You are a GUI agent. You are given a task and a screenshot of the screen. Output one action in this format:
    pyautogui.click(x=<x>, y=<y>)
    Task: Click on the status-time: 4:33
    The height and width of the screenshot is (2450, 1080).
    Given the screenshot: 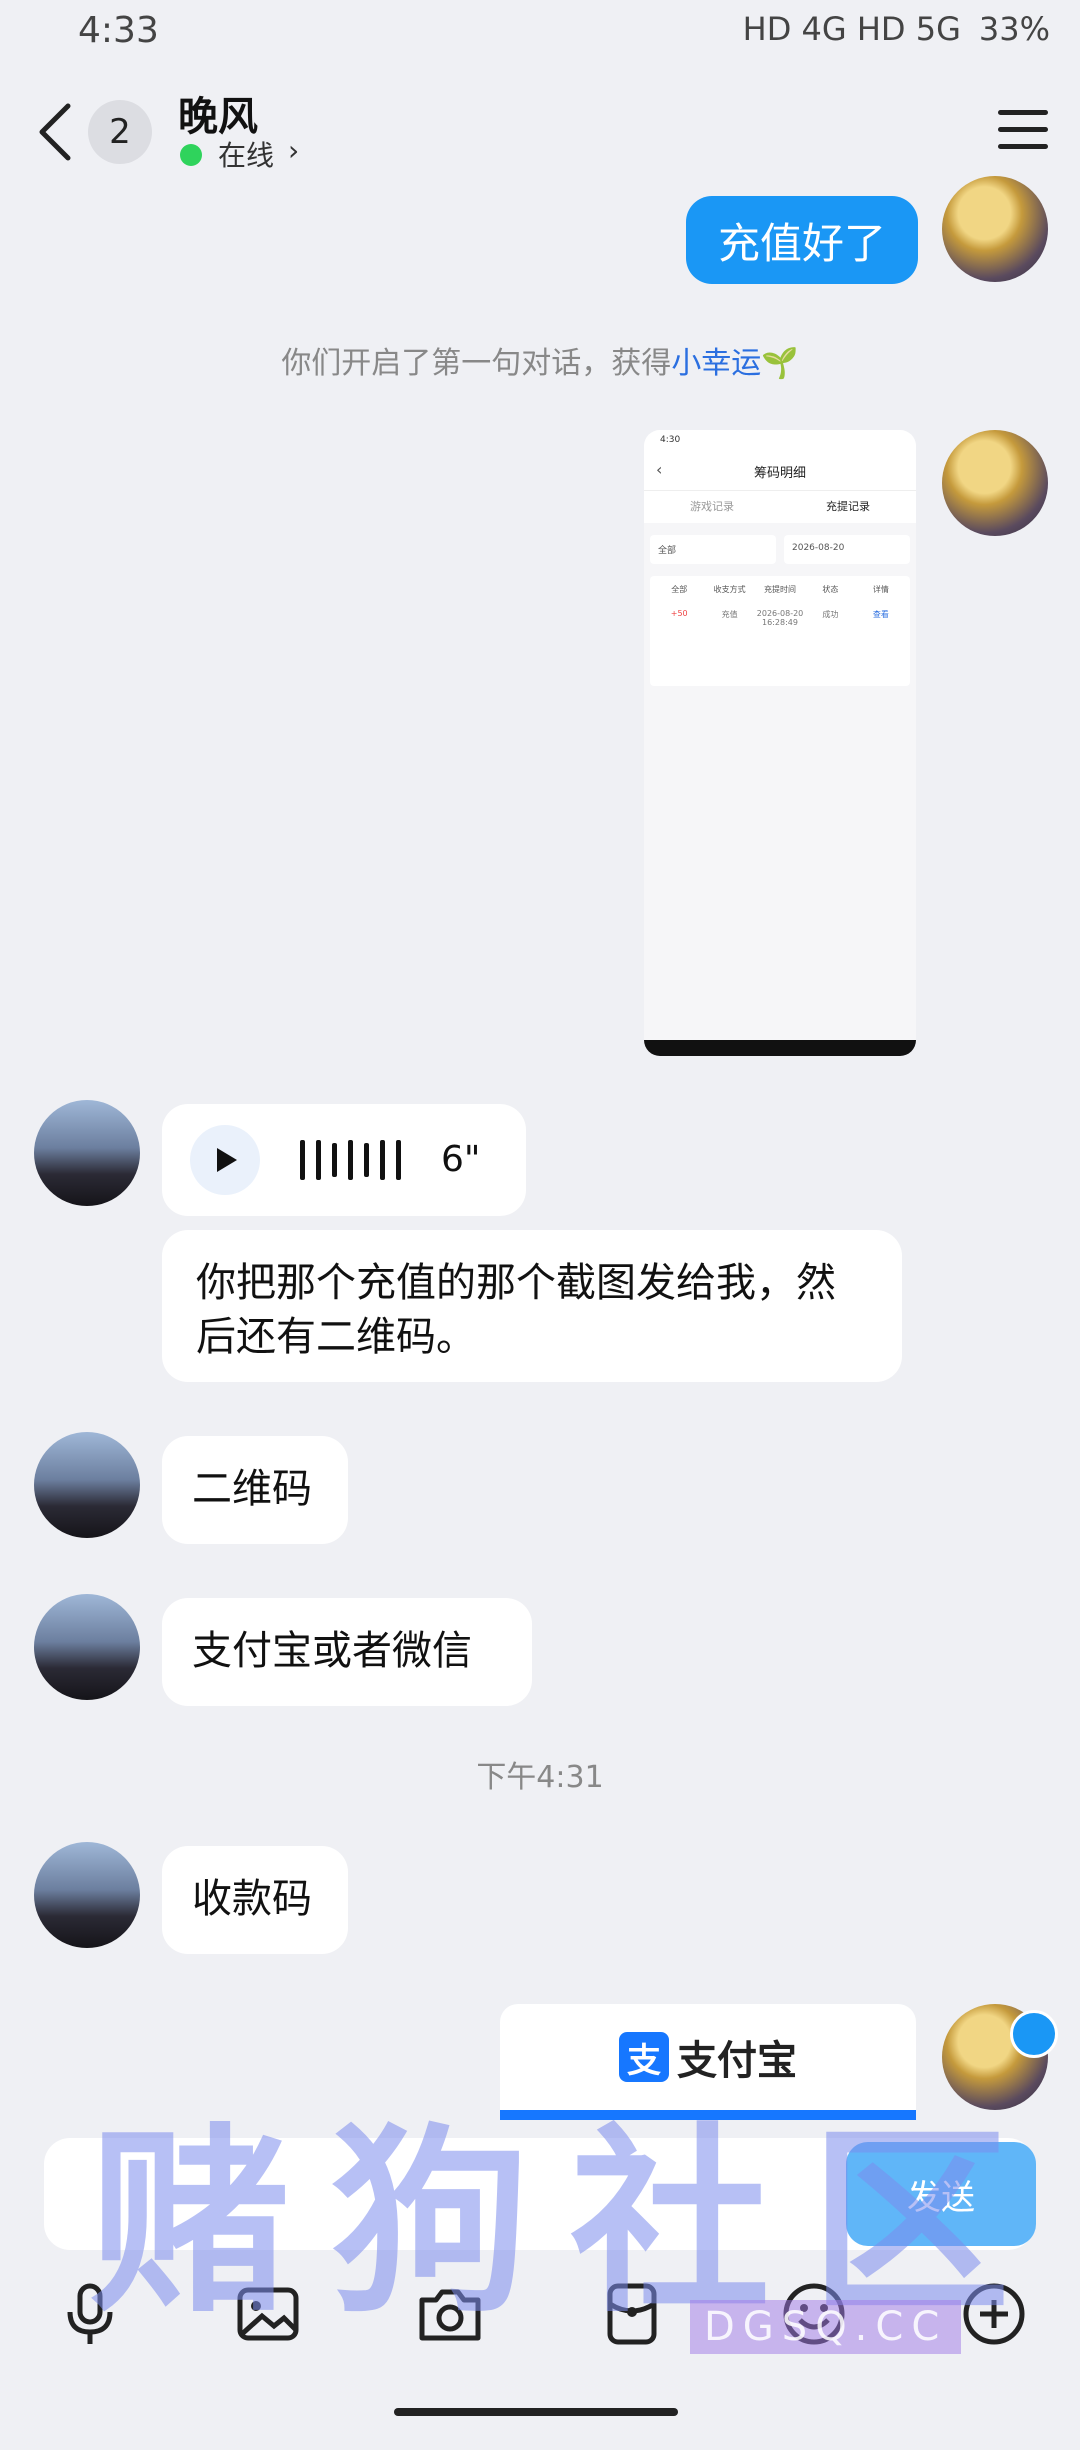 What is the action you would take?
    pyautogui.click(x=118, y=30)
    